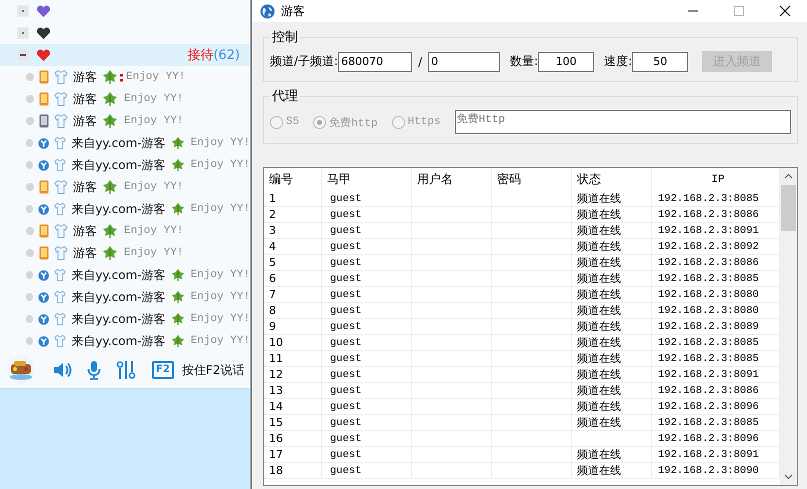 The width and height of the screenshot is (807, 489). Describe the element at coordinates (226, 55) in the screenshot. I see `group-count: (62)` at that location.